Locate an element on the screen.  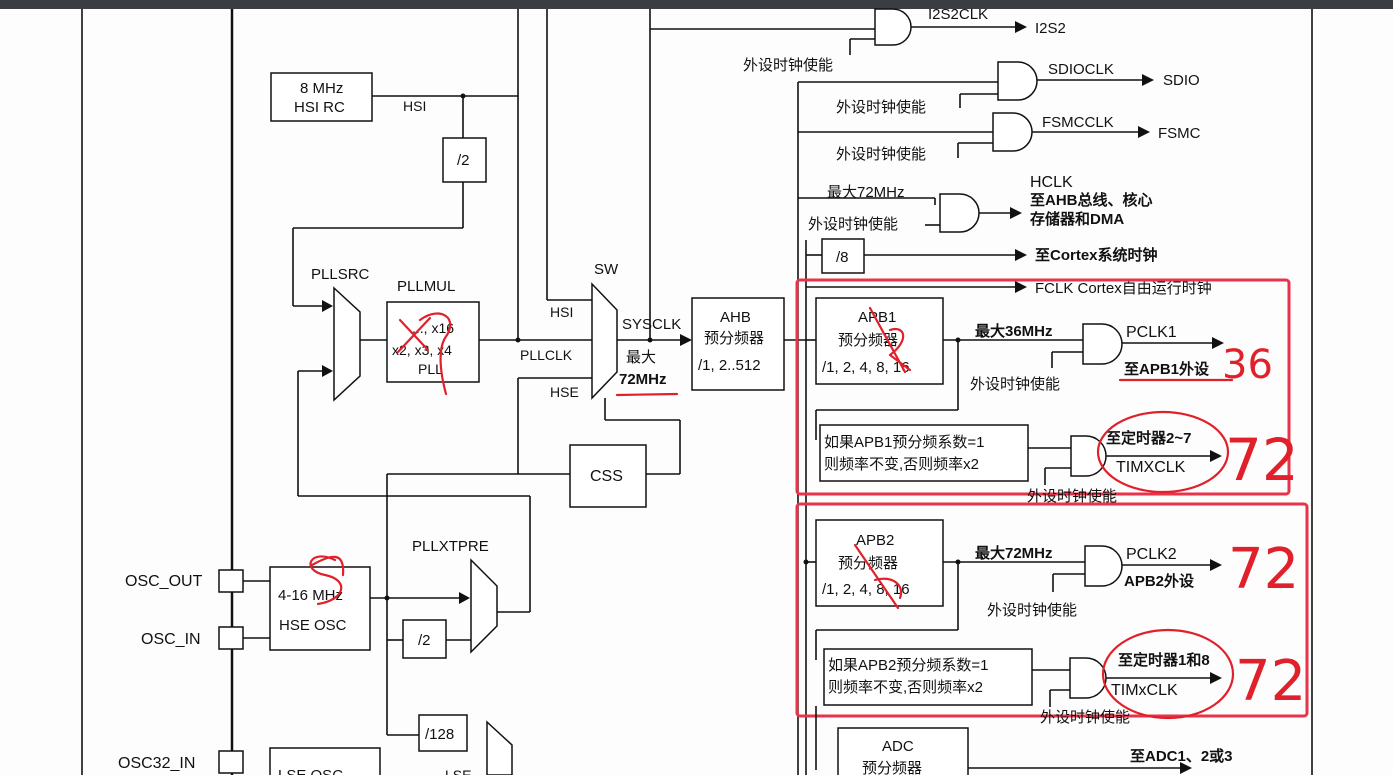
peri-en-hclk: 外设时钟使能 is located at coordinates (853, 224).